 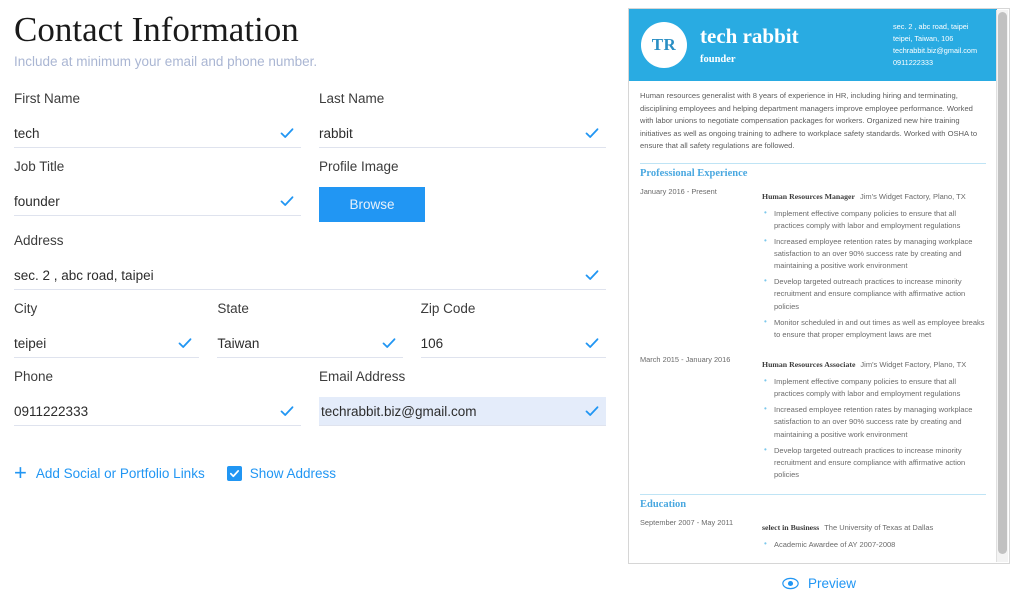 I want to click on avatar: TR, so click(x=664, y=45).